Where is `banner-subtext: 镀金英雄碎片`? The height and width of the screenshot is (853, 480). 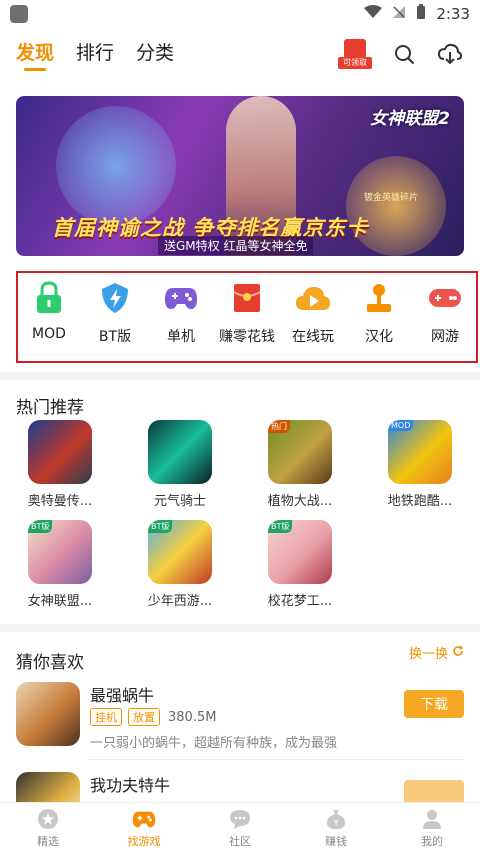
banner-subtext: 镀金英雄碎片 is located at coordinates (390, 198).